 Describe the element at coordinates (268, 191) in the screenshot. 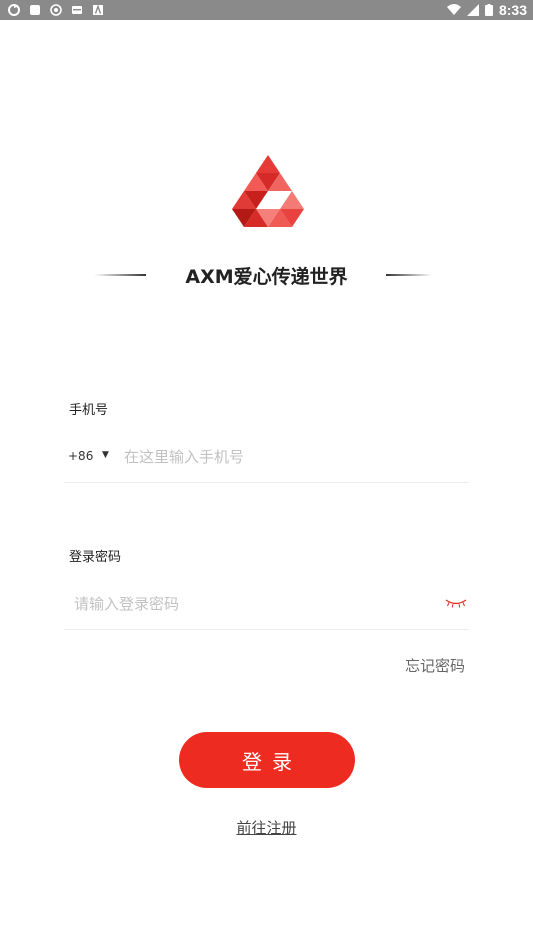

I see `app-logo-icon` at that location.